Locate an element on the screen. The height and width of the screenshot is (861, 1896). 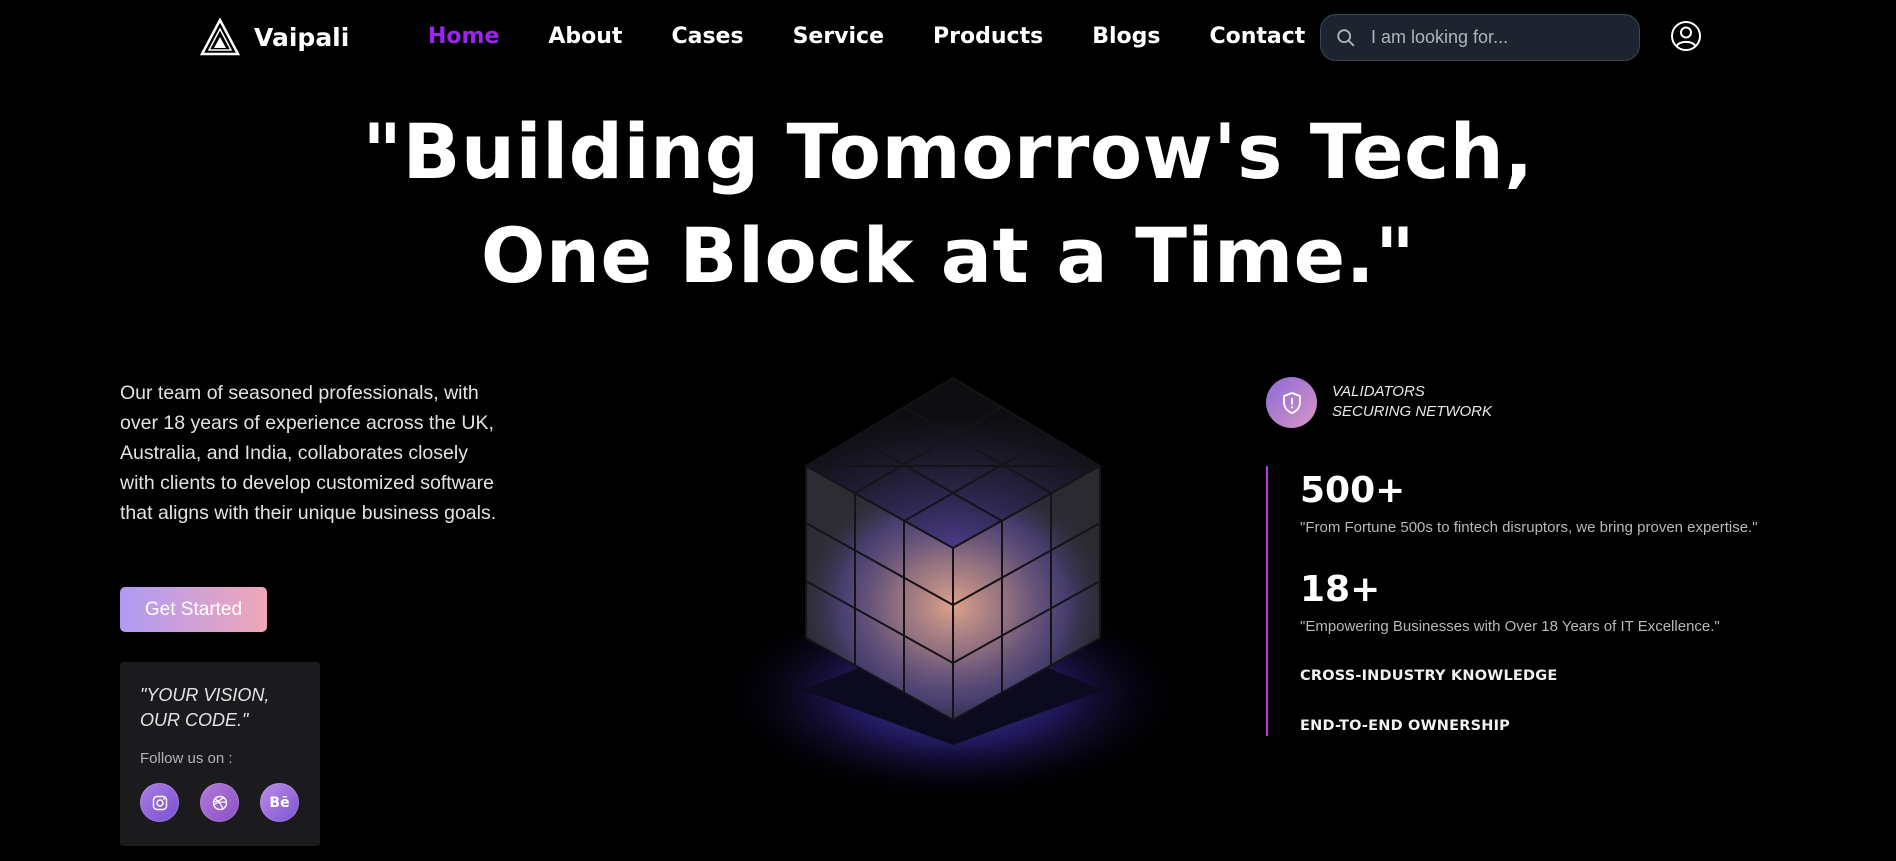
follow-label: Follow us on : is located at coordinates (186, 758).